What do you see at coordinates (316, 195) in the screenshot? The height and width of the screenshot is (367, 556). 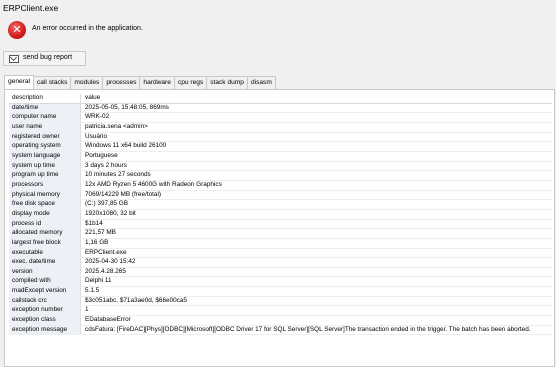 I see `row-value: 7069/14229 MB (free/total)` at bounding box center [316, 195].